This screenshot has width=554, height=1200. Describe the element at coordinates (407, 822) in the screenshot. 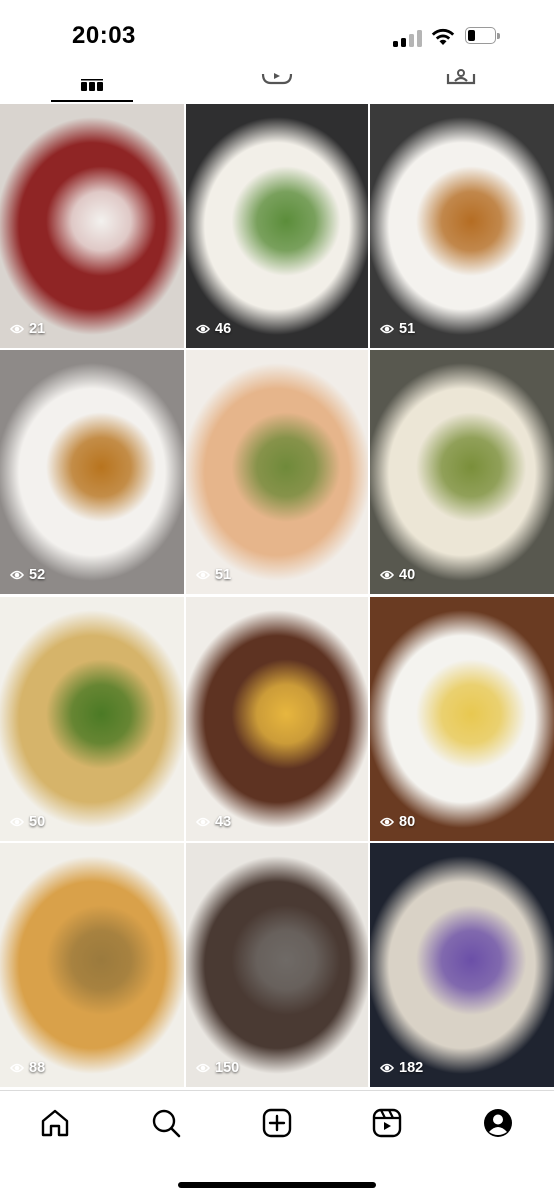

I see `view-count-number: 80` at that location.